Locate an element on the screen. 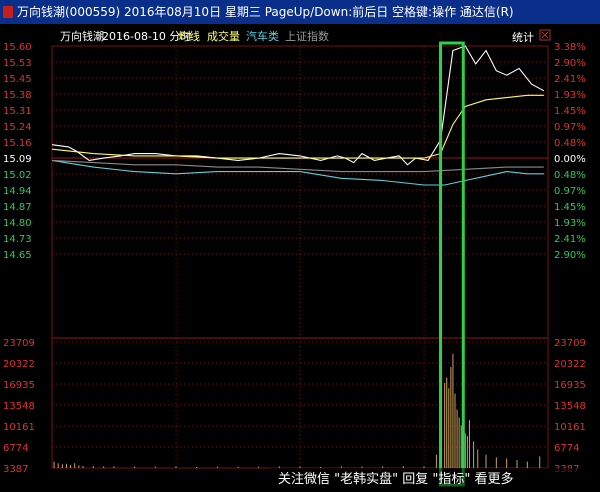  volume-tick-label: 6774 is located at coordinates (15, 448).